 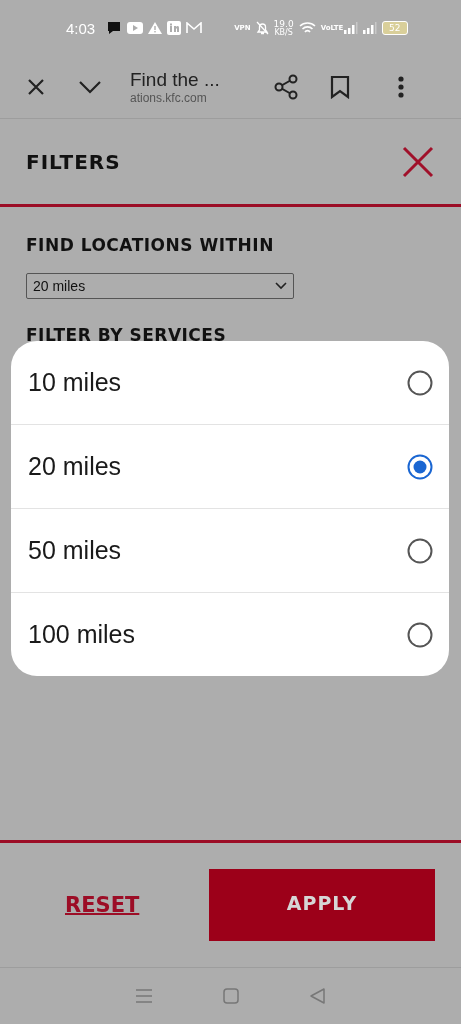 I want to click on distance-select: 20 miles, so click(x=160, y=286).